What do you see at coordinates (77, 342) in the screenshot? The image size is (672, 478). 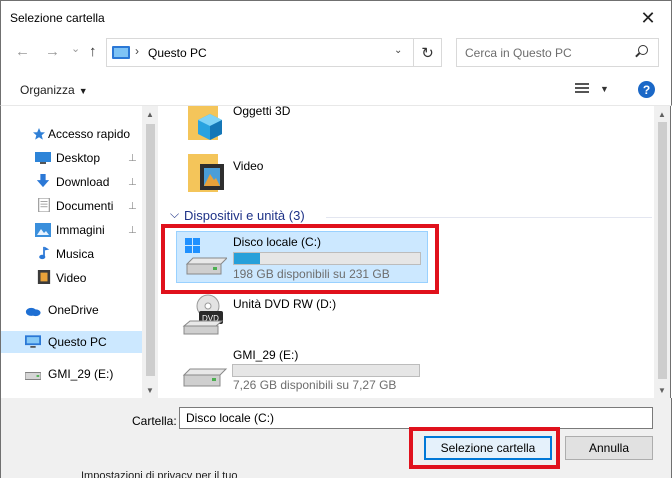 I see `sidebar-item-label: Questo PC` at bounding box center [77, 342].